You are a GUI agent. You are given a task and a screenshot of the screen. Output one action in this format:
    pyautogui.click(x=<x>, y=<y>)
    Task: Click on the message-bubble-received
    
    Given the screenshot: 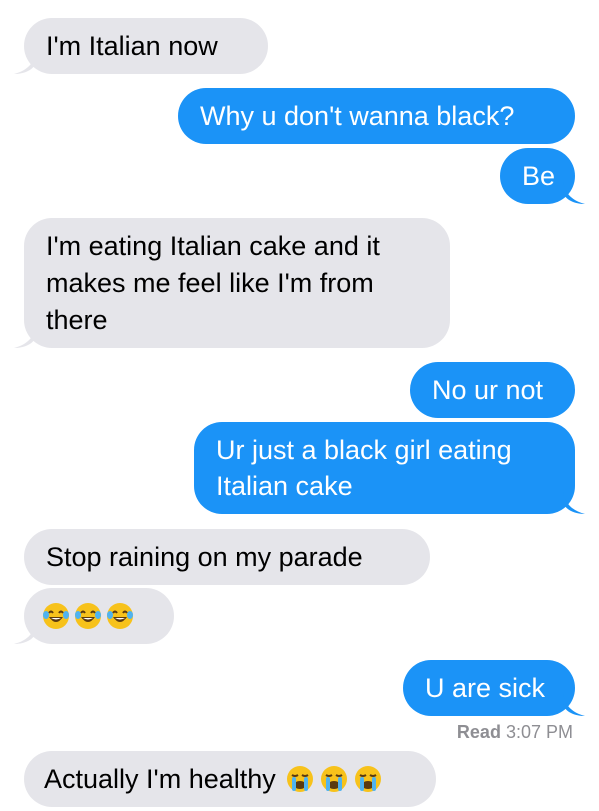 What is the action you would take?
    pyautogui.click(x=99, y=616)
    